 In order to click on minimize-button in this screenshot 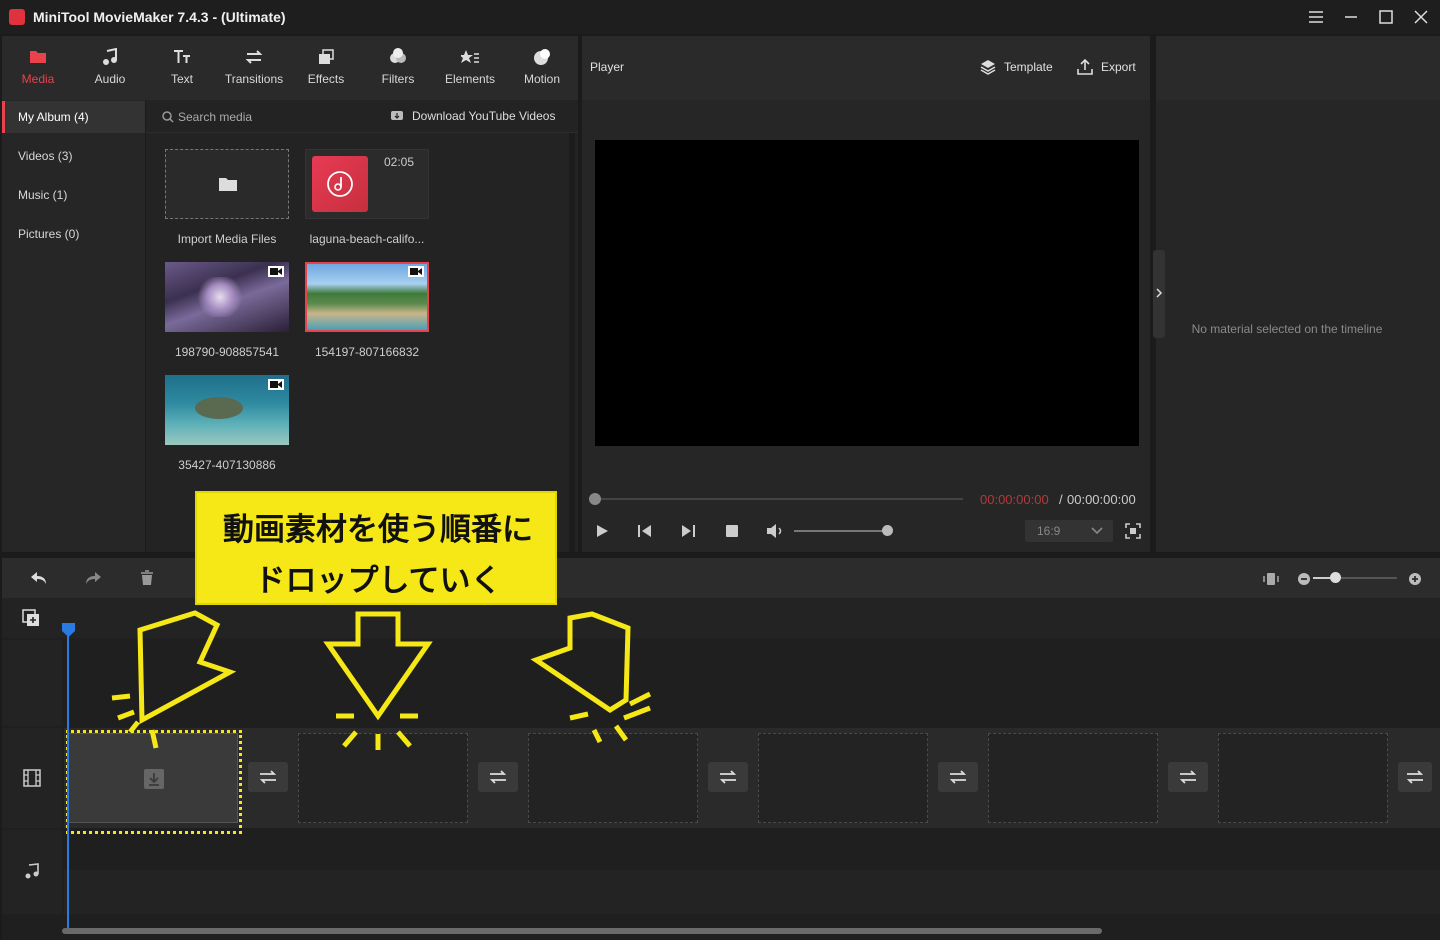, I will do `click(1351, 17)`.